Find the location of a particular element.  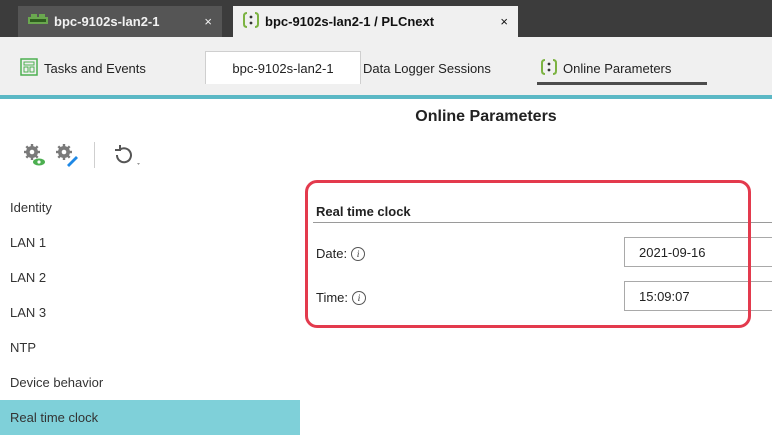

tab-label: bpc-9102s-lan2-1 is located at coordinates (283, 68).